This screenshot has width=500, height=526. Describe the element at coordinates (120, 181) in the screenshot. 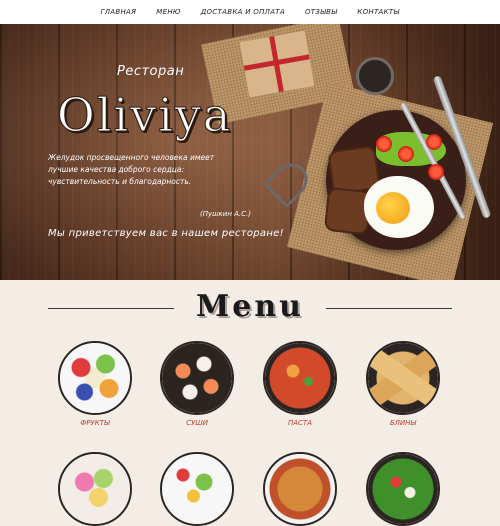

I see `quote-line: чувствительность и благодарность.` at that location.